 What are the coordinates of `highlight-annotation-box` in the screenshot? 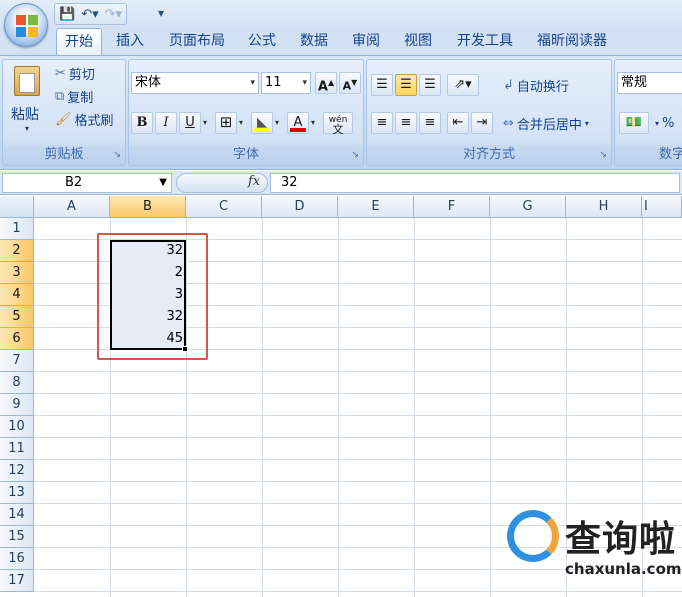 It's located at (152, 296).